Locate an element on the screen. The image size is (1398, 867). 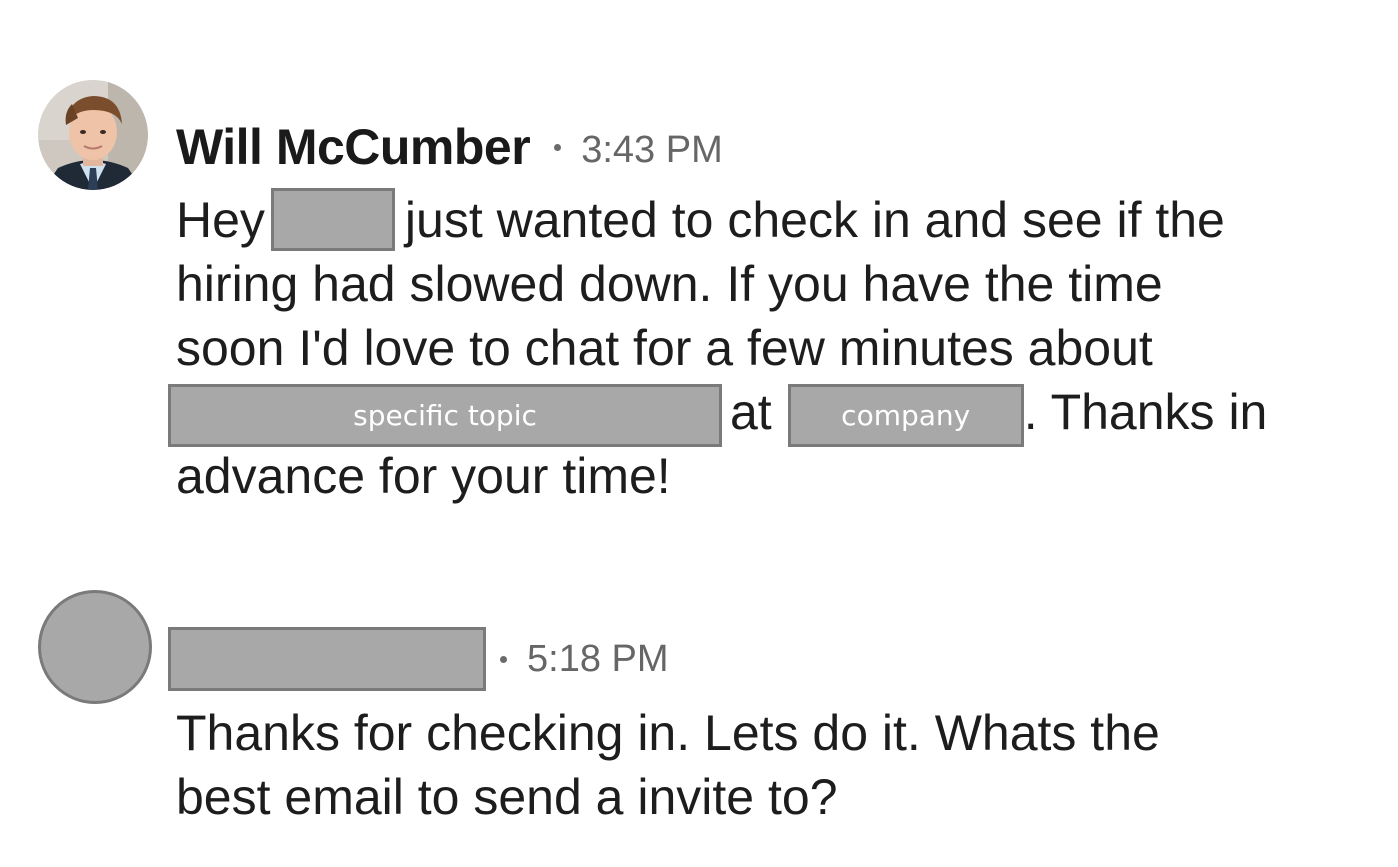
message-line: advance for your time! is located at coordinates (423, 476).